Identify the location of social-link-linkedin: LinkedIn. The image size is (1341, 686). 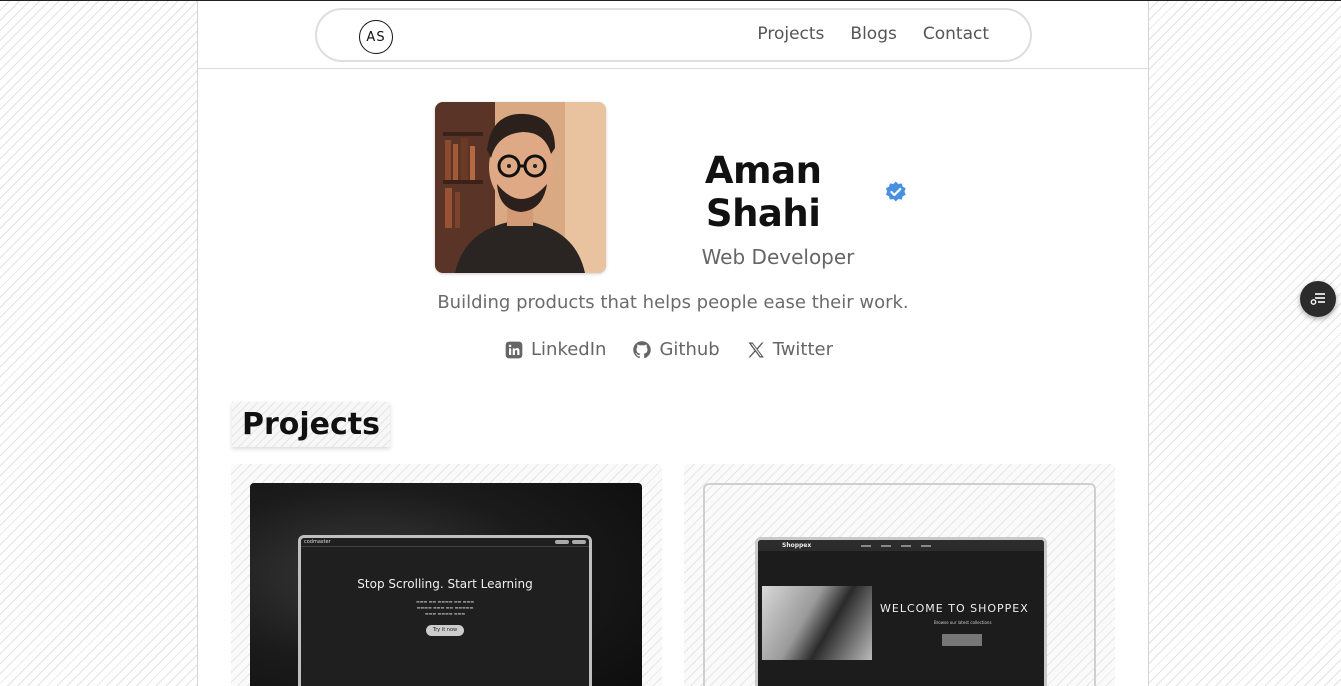
(555, 349).